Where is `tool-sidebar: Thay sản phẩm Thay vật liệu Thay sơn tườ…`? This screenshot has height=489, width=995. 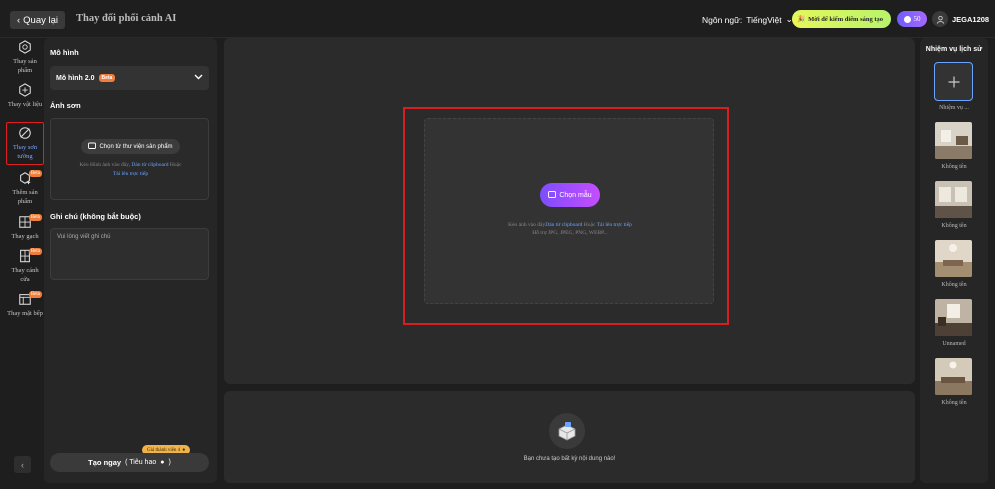 tool-sidebar: Thay sản phẩm Thay vật liệu Thay sơn tườ… is located at coordinates (24, 260).